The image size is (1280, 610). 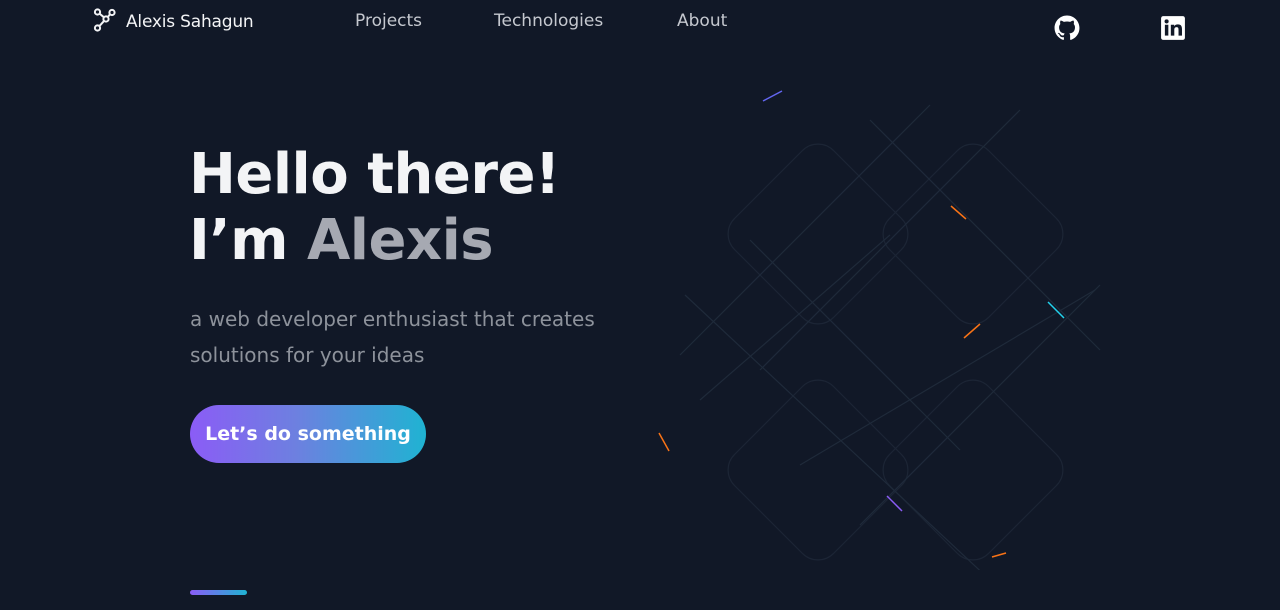 What do you see at coordinates (400, 240) in the screenshot?
I see `hero-intro-name: Alexis` at bounding box center [400, 240].